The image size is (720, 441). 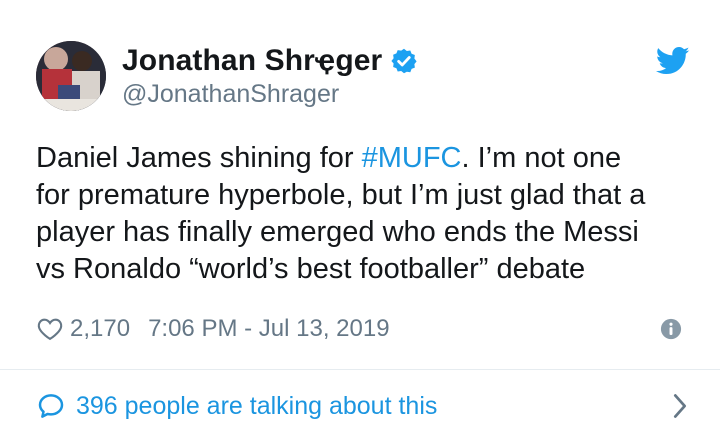 I want to click on display-name: Jonathan Shrҿger, so click(x=252, y=61).